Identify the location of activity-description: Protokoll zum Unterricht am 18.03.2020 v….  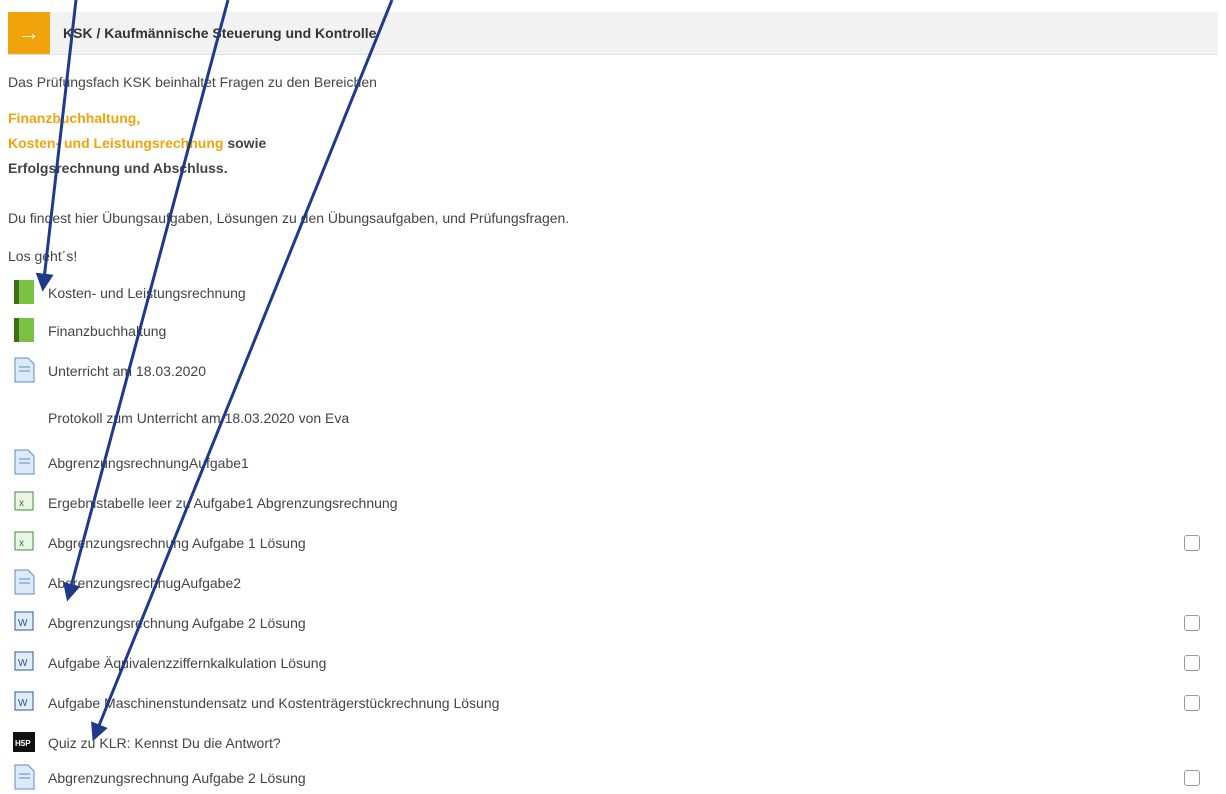
(199, 418).